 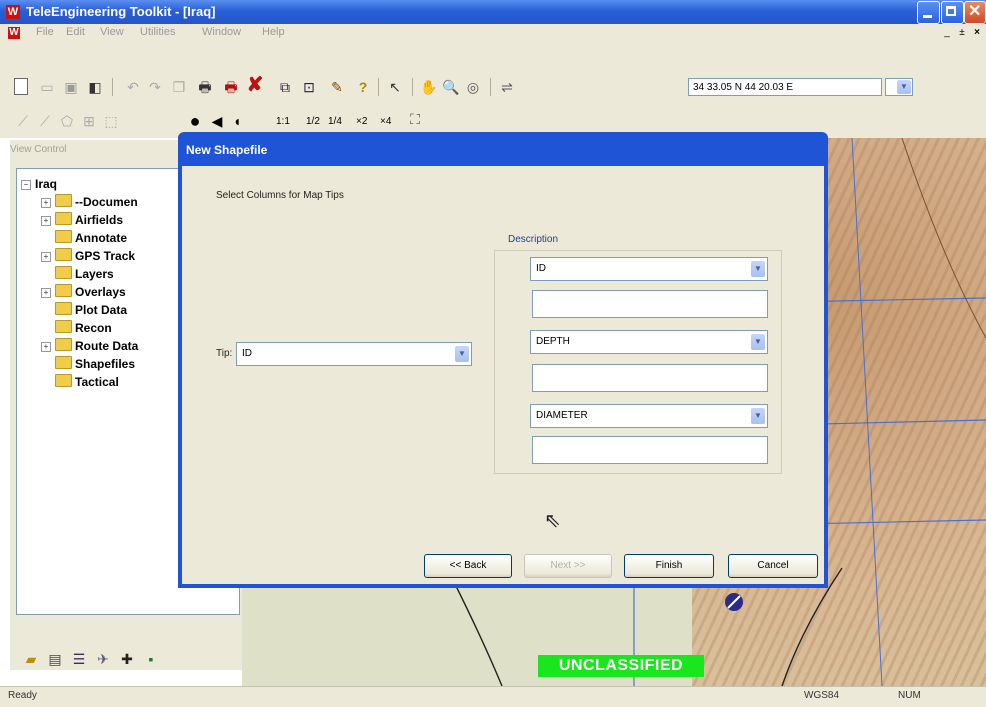 What do you see at coordinates (112, 32) in the screenshot?
I see `menu-view: View` at bounding box center [112, 32].